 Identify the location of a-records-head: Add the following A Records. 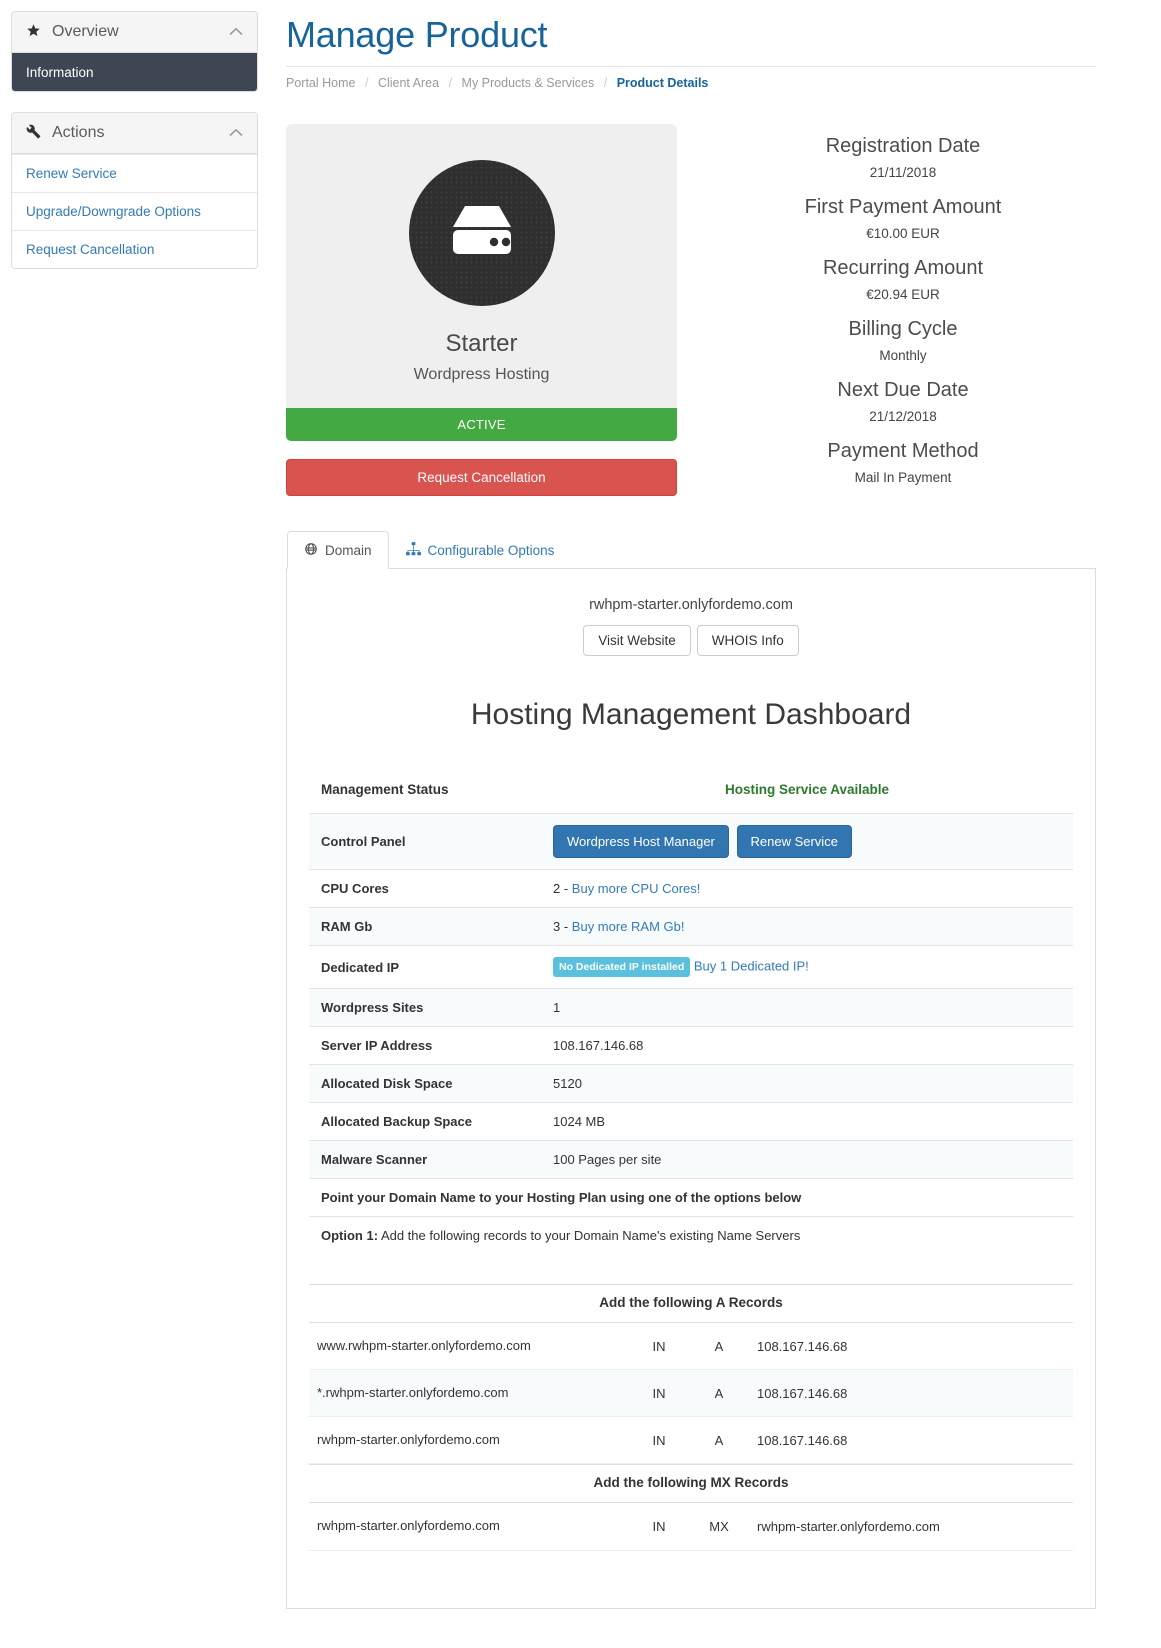
(691, 1303).